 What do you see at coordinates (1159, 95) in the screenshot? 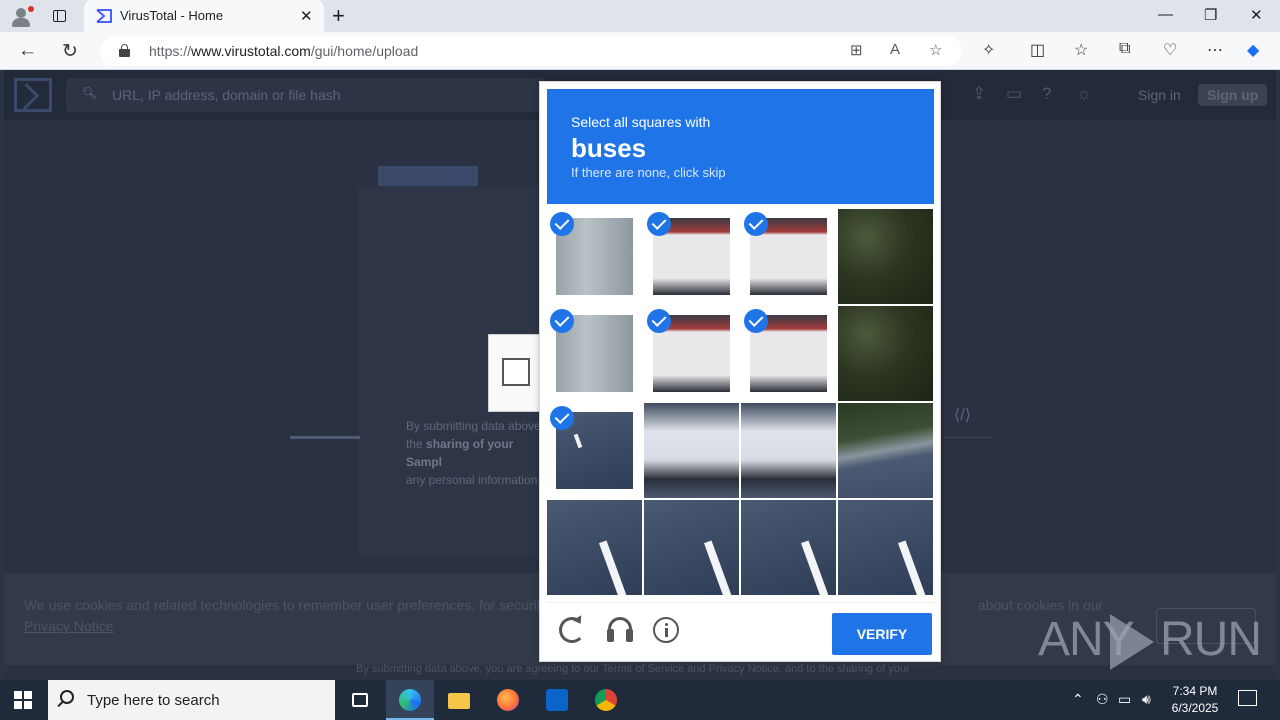
I see `sign-in-link: Sign in` at bounding box center [1159, 95].